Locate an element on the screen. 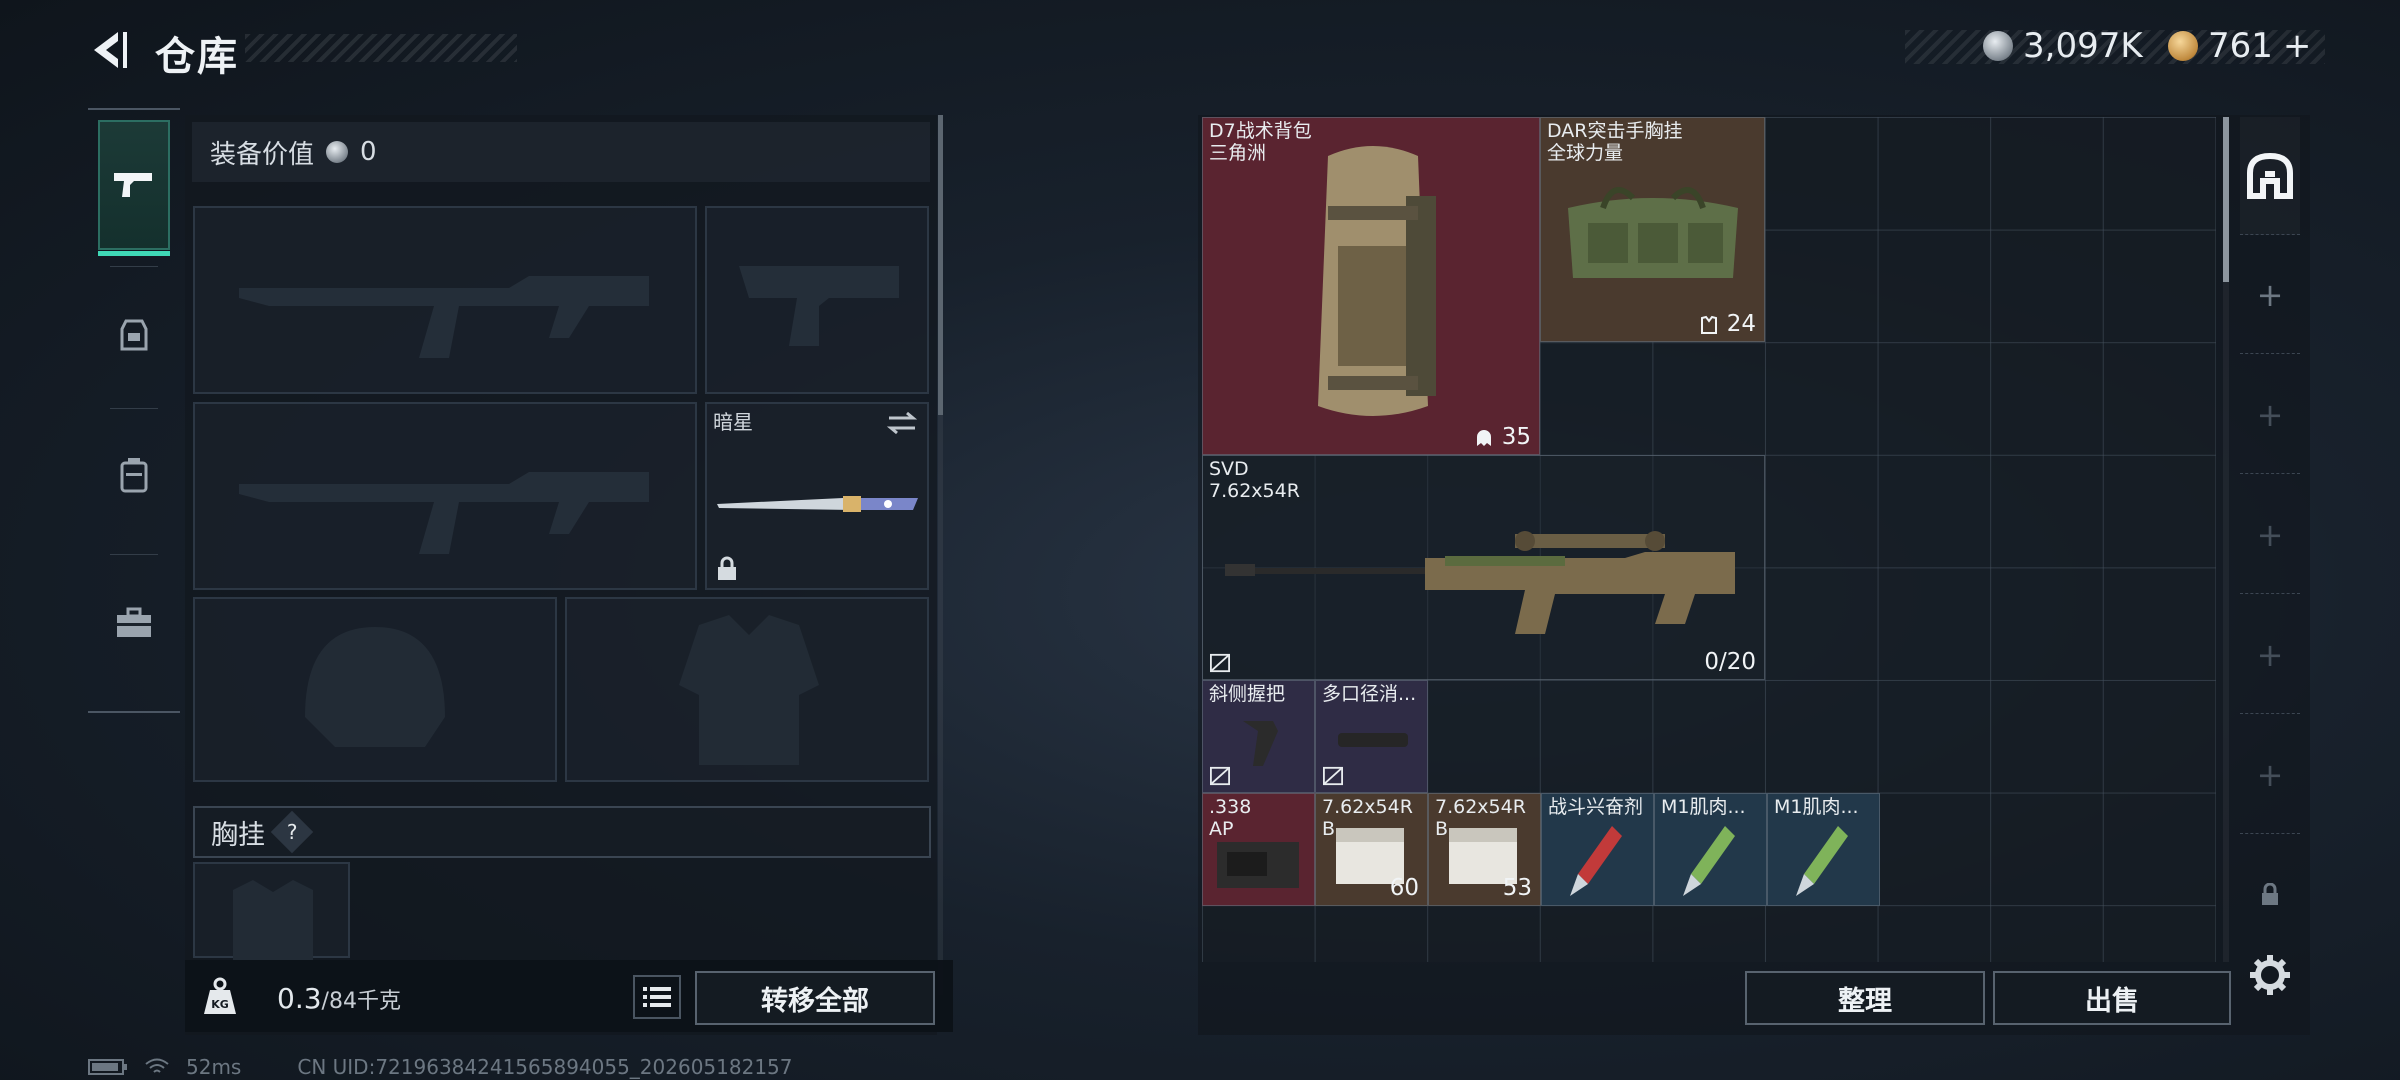 The image size is (2400, 1080). gold-coin-icon is located at coordinates (2183, 46).